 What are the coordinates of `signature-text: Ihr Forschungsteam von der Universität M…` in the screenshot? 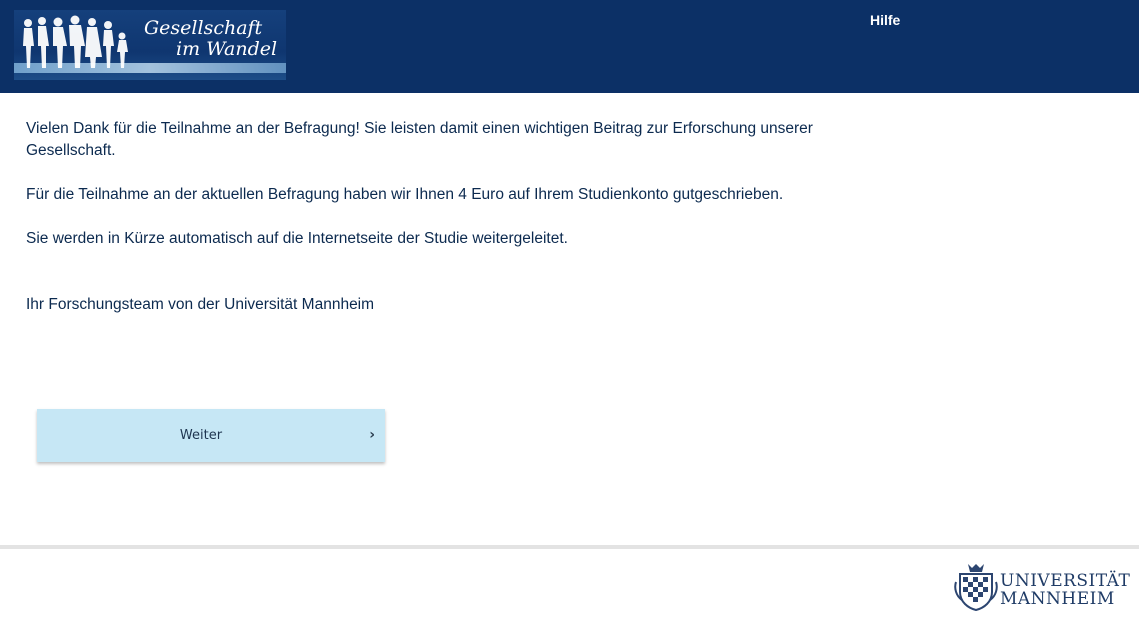 It's located at (200, 304).